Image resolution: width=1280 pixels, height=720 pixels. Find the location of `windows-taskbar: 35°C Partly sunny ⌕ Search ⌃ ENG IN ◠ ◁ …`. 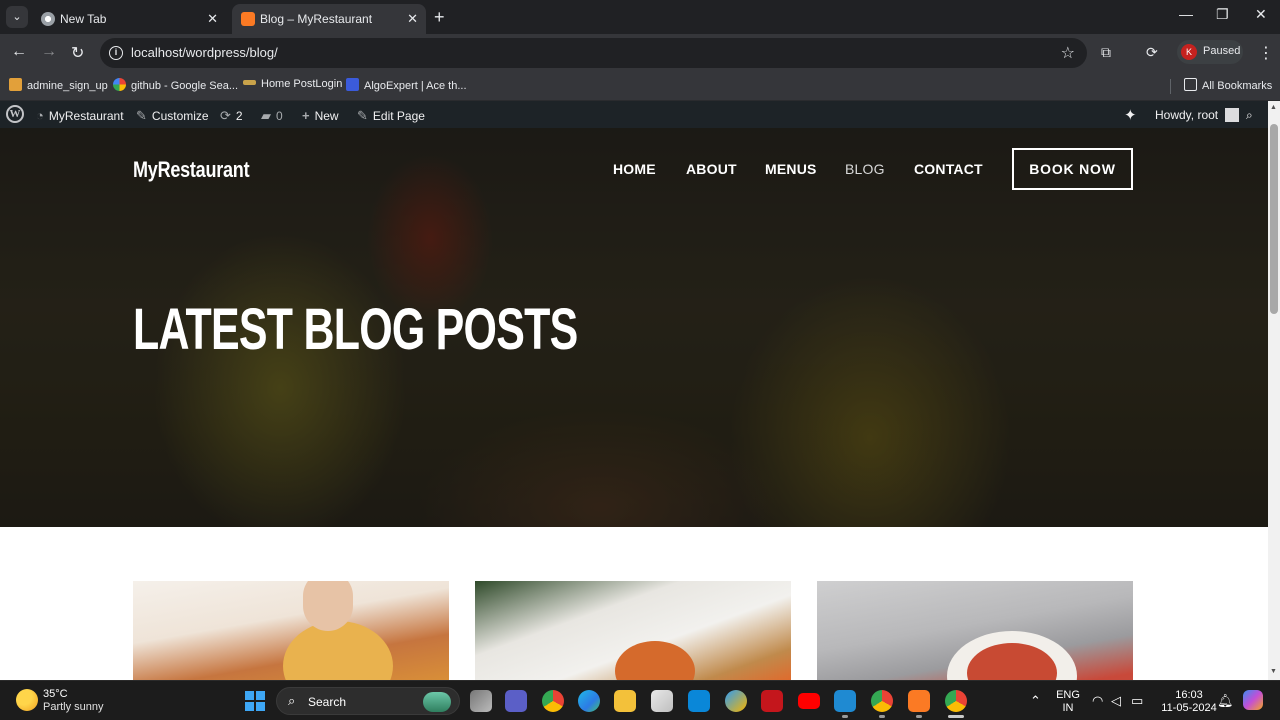

windows-taskbar: 35°C Partly sunny ⌕ Search ⌃ ENG IN ◠ ◁ … is located at coordinates (640, 700).